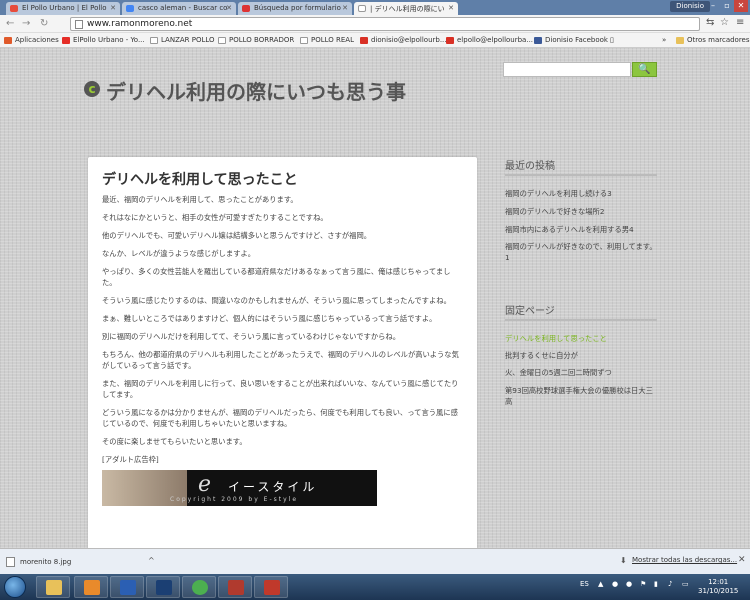  Describe the element at coordinates (200, 199) in the screenshot. I see `post-paragraph: 最近、福岡のデリヘルを利用して、思ったことがあります。` at that location.